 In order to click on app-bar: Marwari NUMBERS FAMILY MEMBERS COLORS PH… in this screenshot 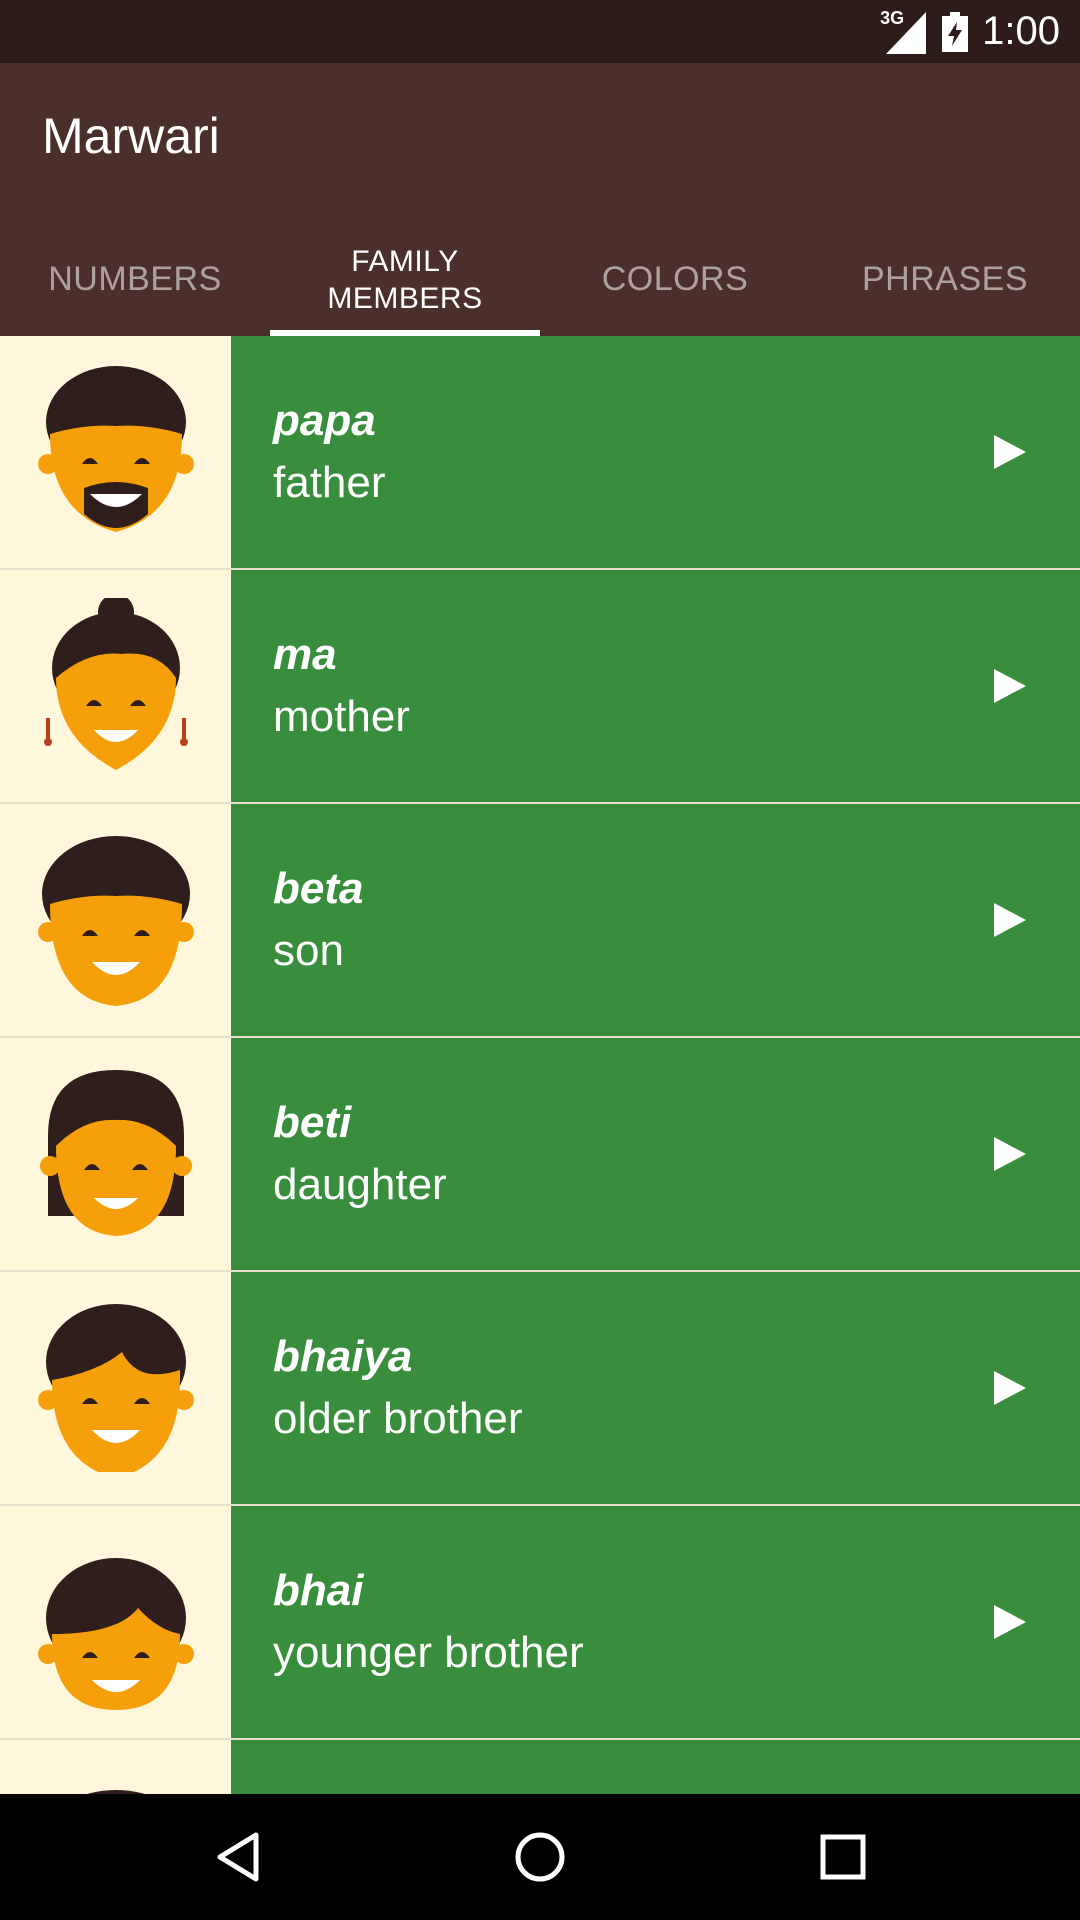, I will do `click(540, 199)`.